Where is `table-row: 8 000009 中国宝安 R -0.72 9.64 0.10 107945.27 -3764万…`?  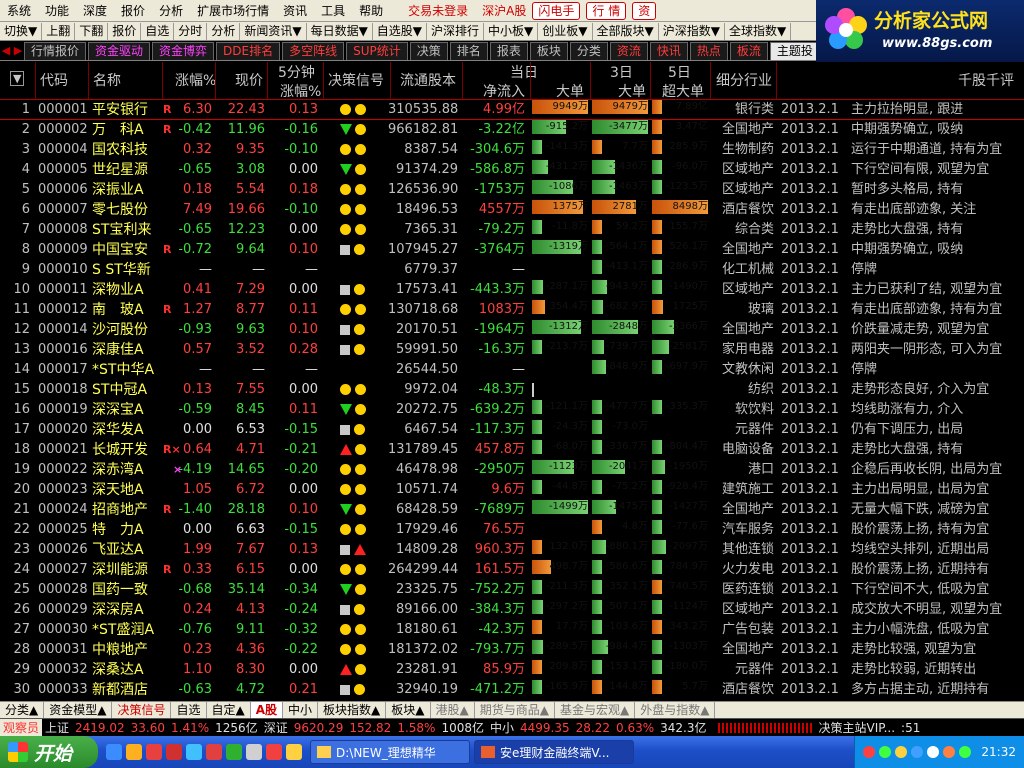
table-row: 8 000009 中国宝安 R -0.72 9.64 0.10 107945.27 -3764万… is located at coordinates (512, 250).